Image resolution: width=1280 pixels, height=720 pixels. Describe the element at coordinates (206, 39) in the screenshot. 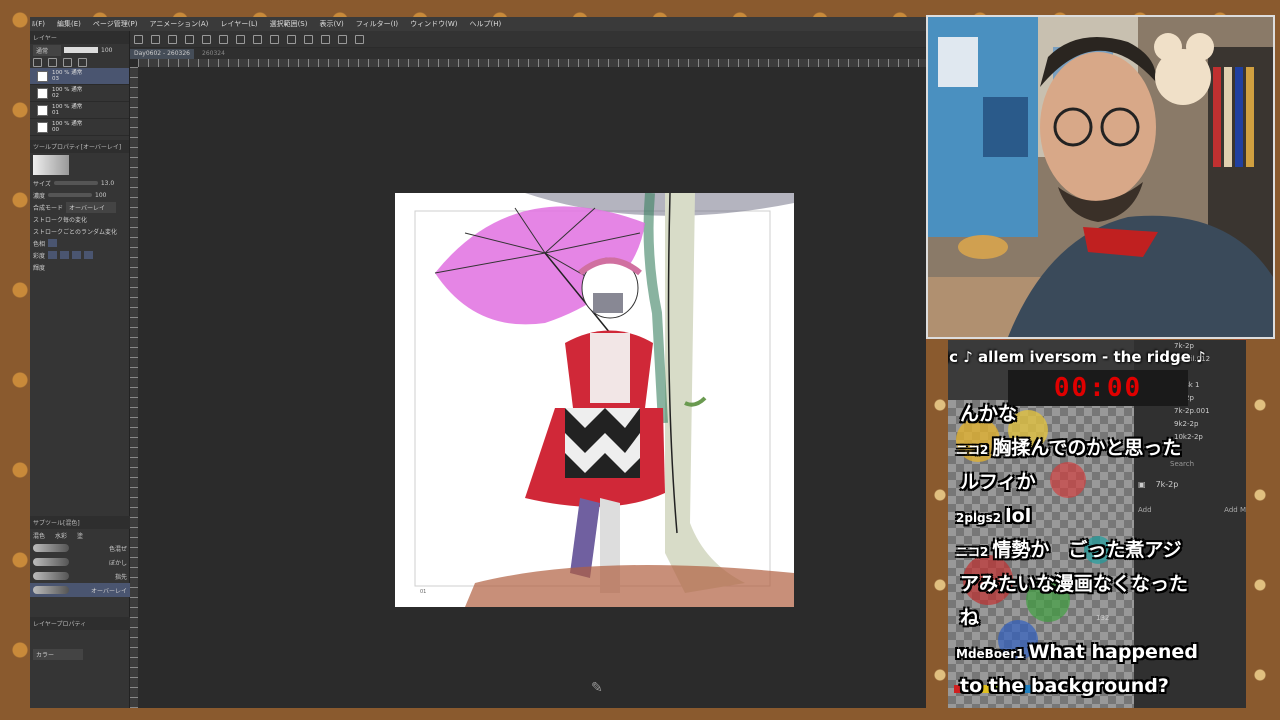

I see `redo-icon` at that location.